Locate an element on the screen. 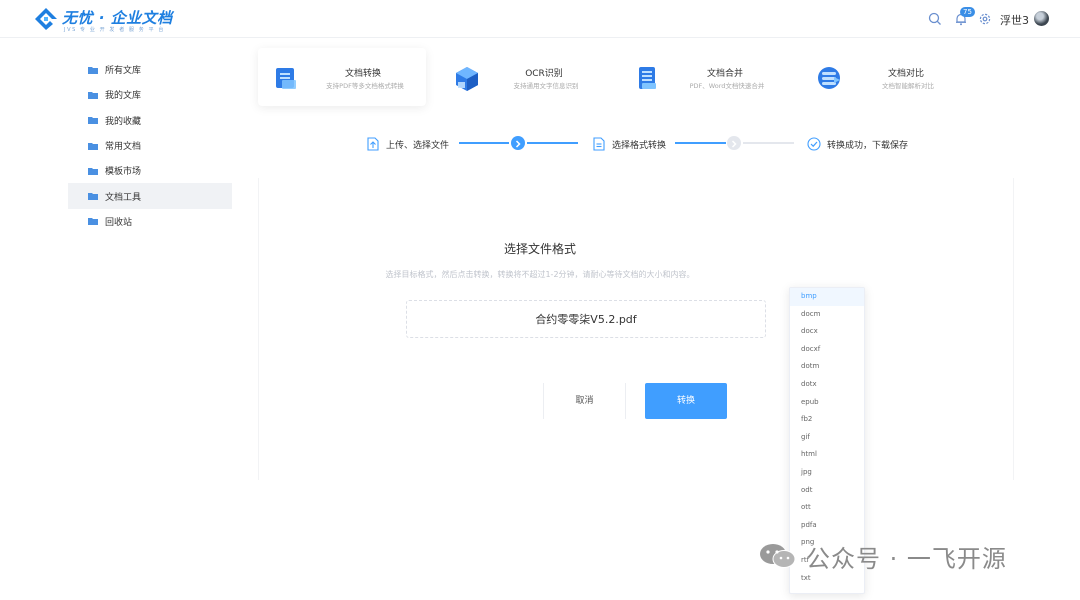 The width and height of the screenshot is (1080, 600). tool-card-title: OCR识别 is located at coordinates (544, 74).